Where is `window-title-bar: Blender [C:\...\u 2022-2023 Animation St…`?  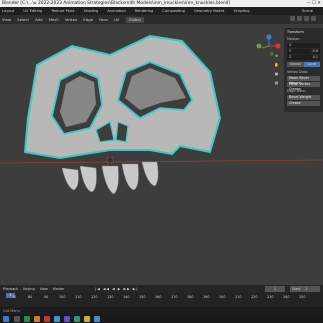
window-title-bar: Blender [C:\...\u 2022-2023 Animation St… is located at coordinates (161, 3).